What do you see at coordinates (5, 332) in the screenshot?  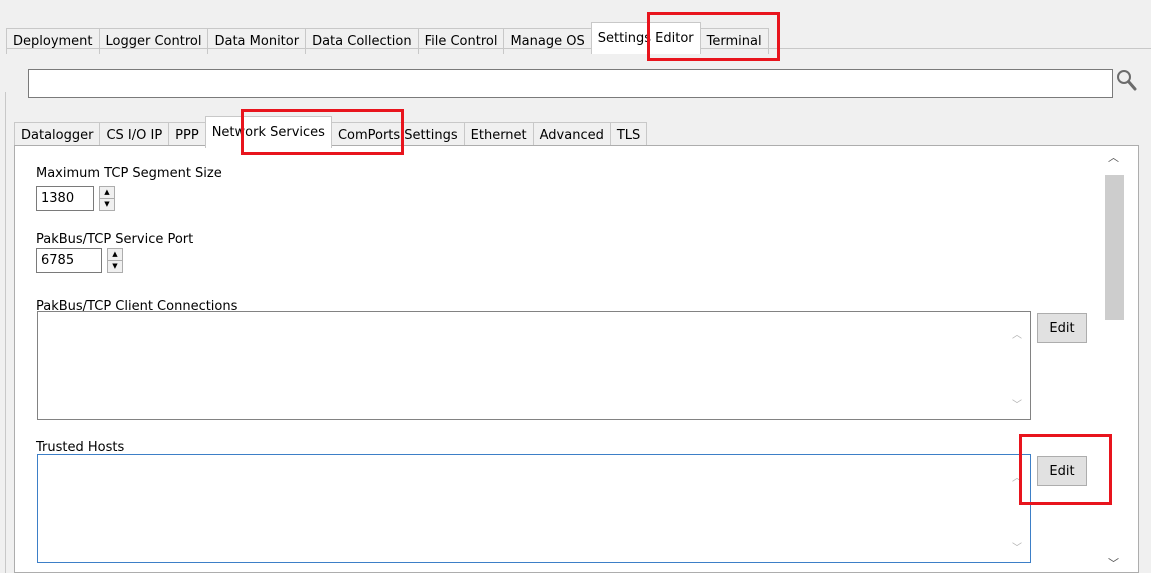 I see `frame-border` at bounding box center [5, 332].